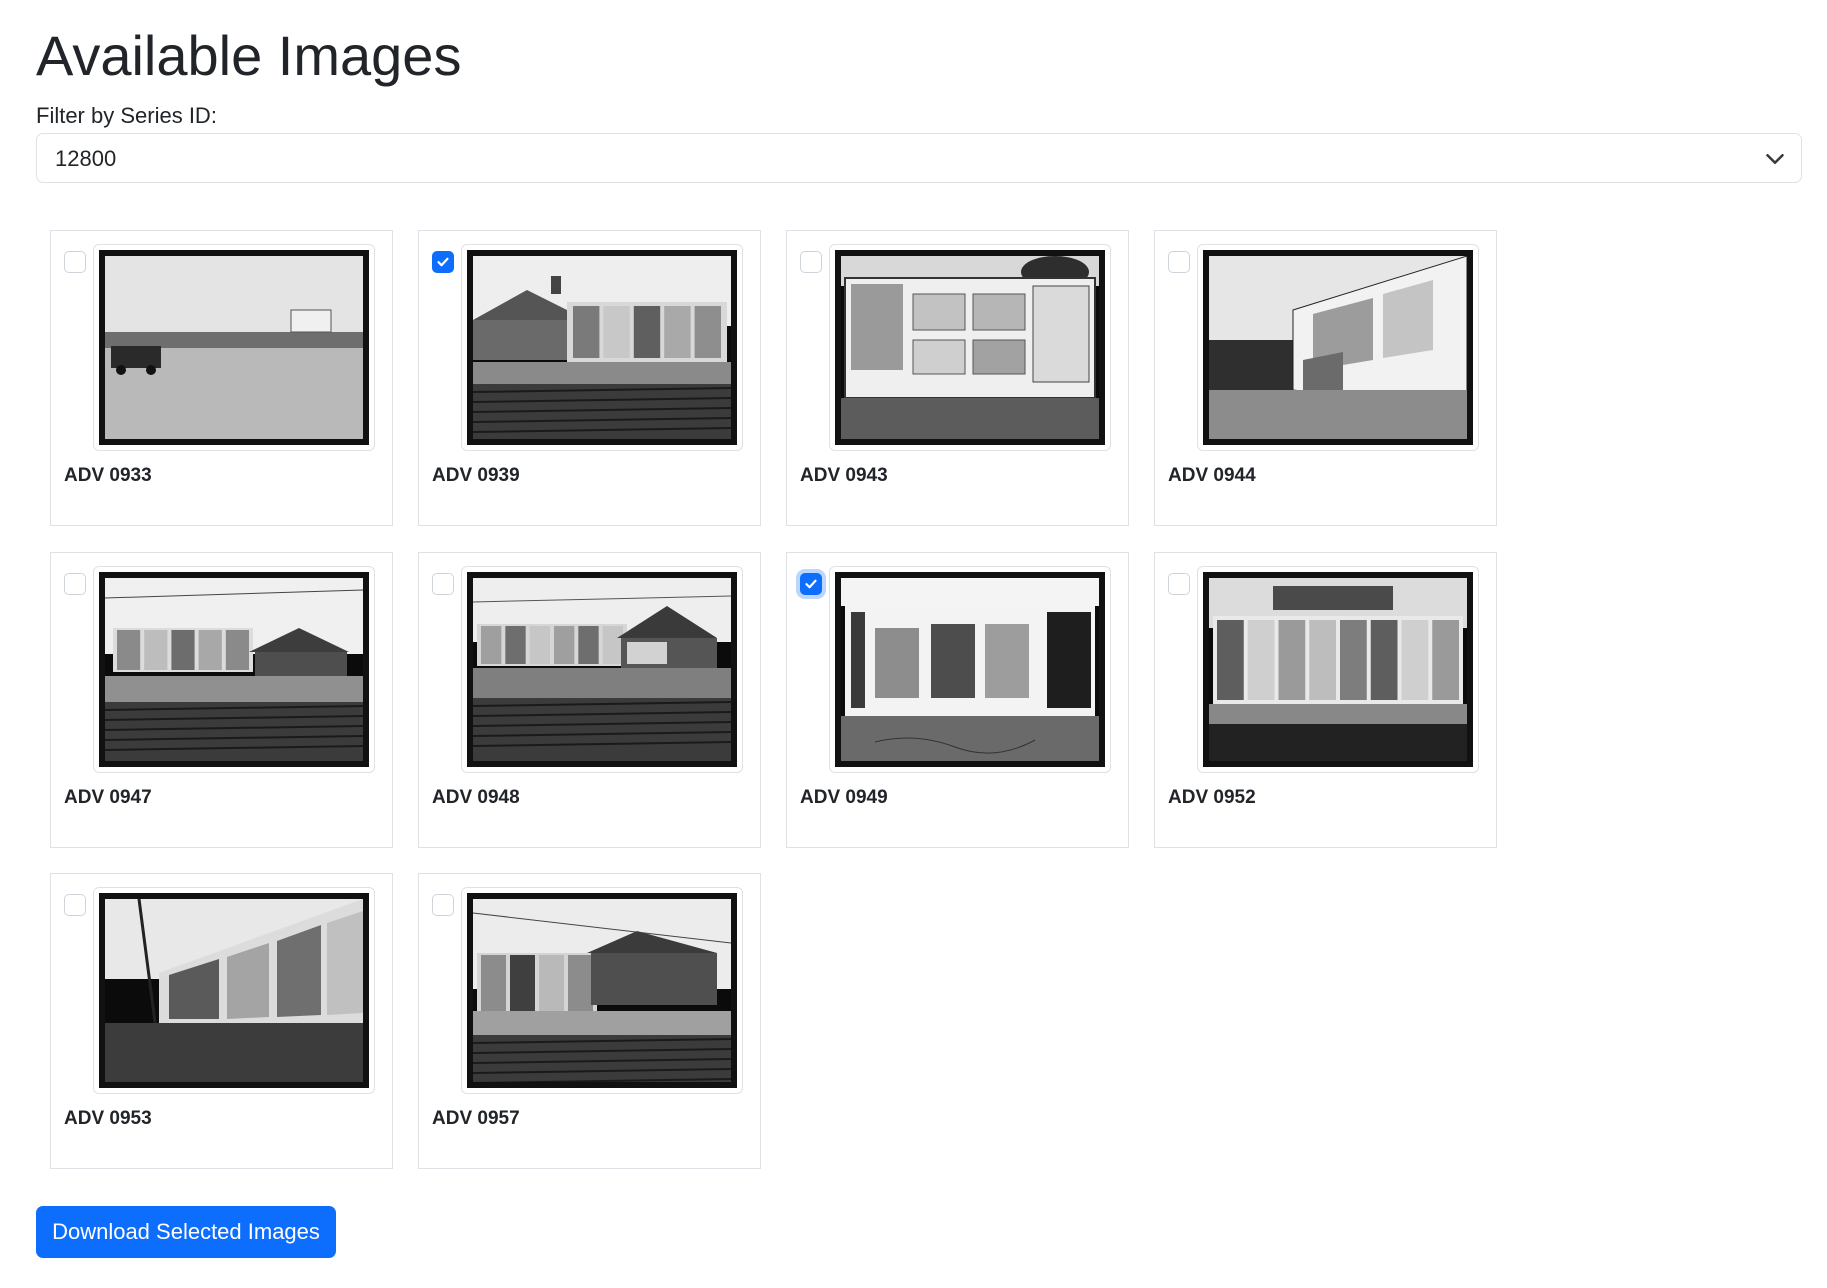  Describe the element at coordinates (476, 1118) in the screenshot. I see `image-caption: ADV 0957` at that location.